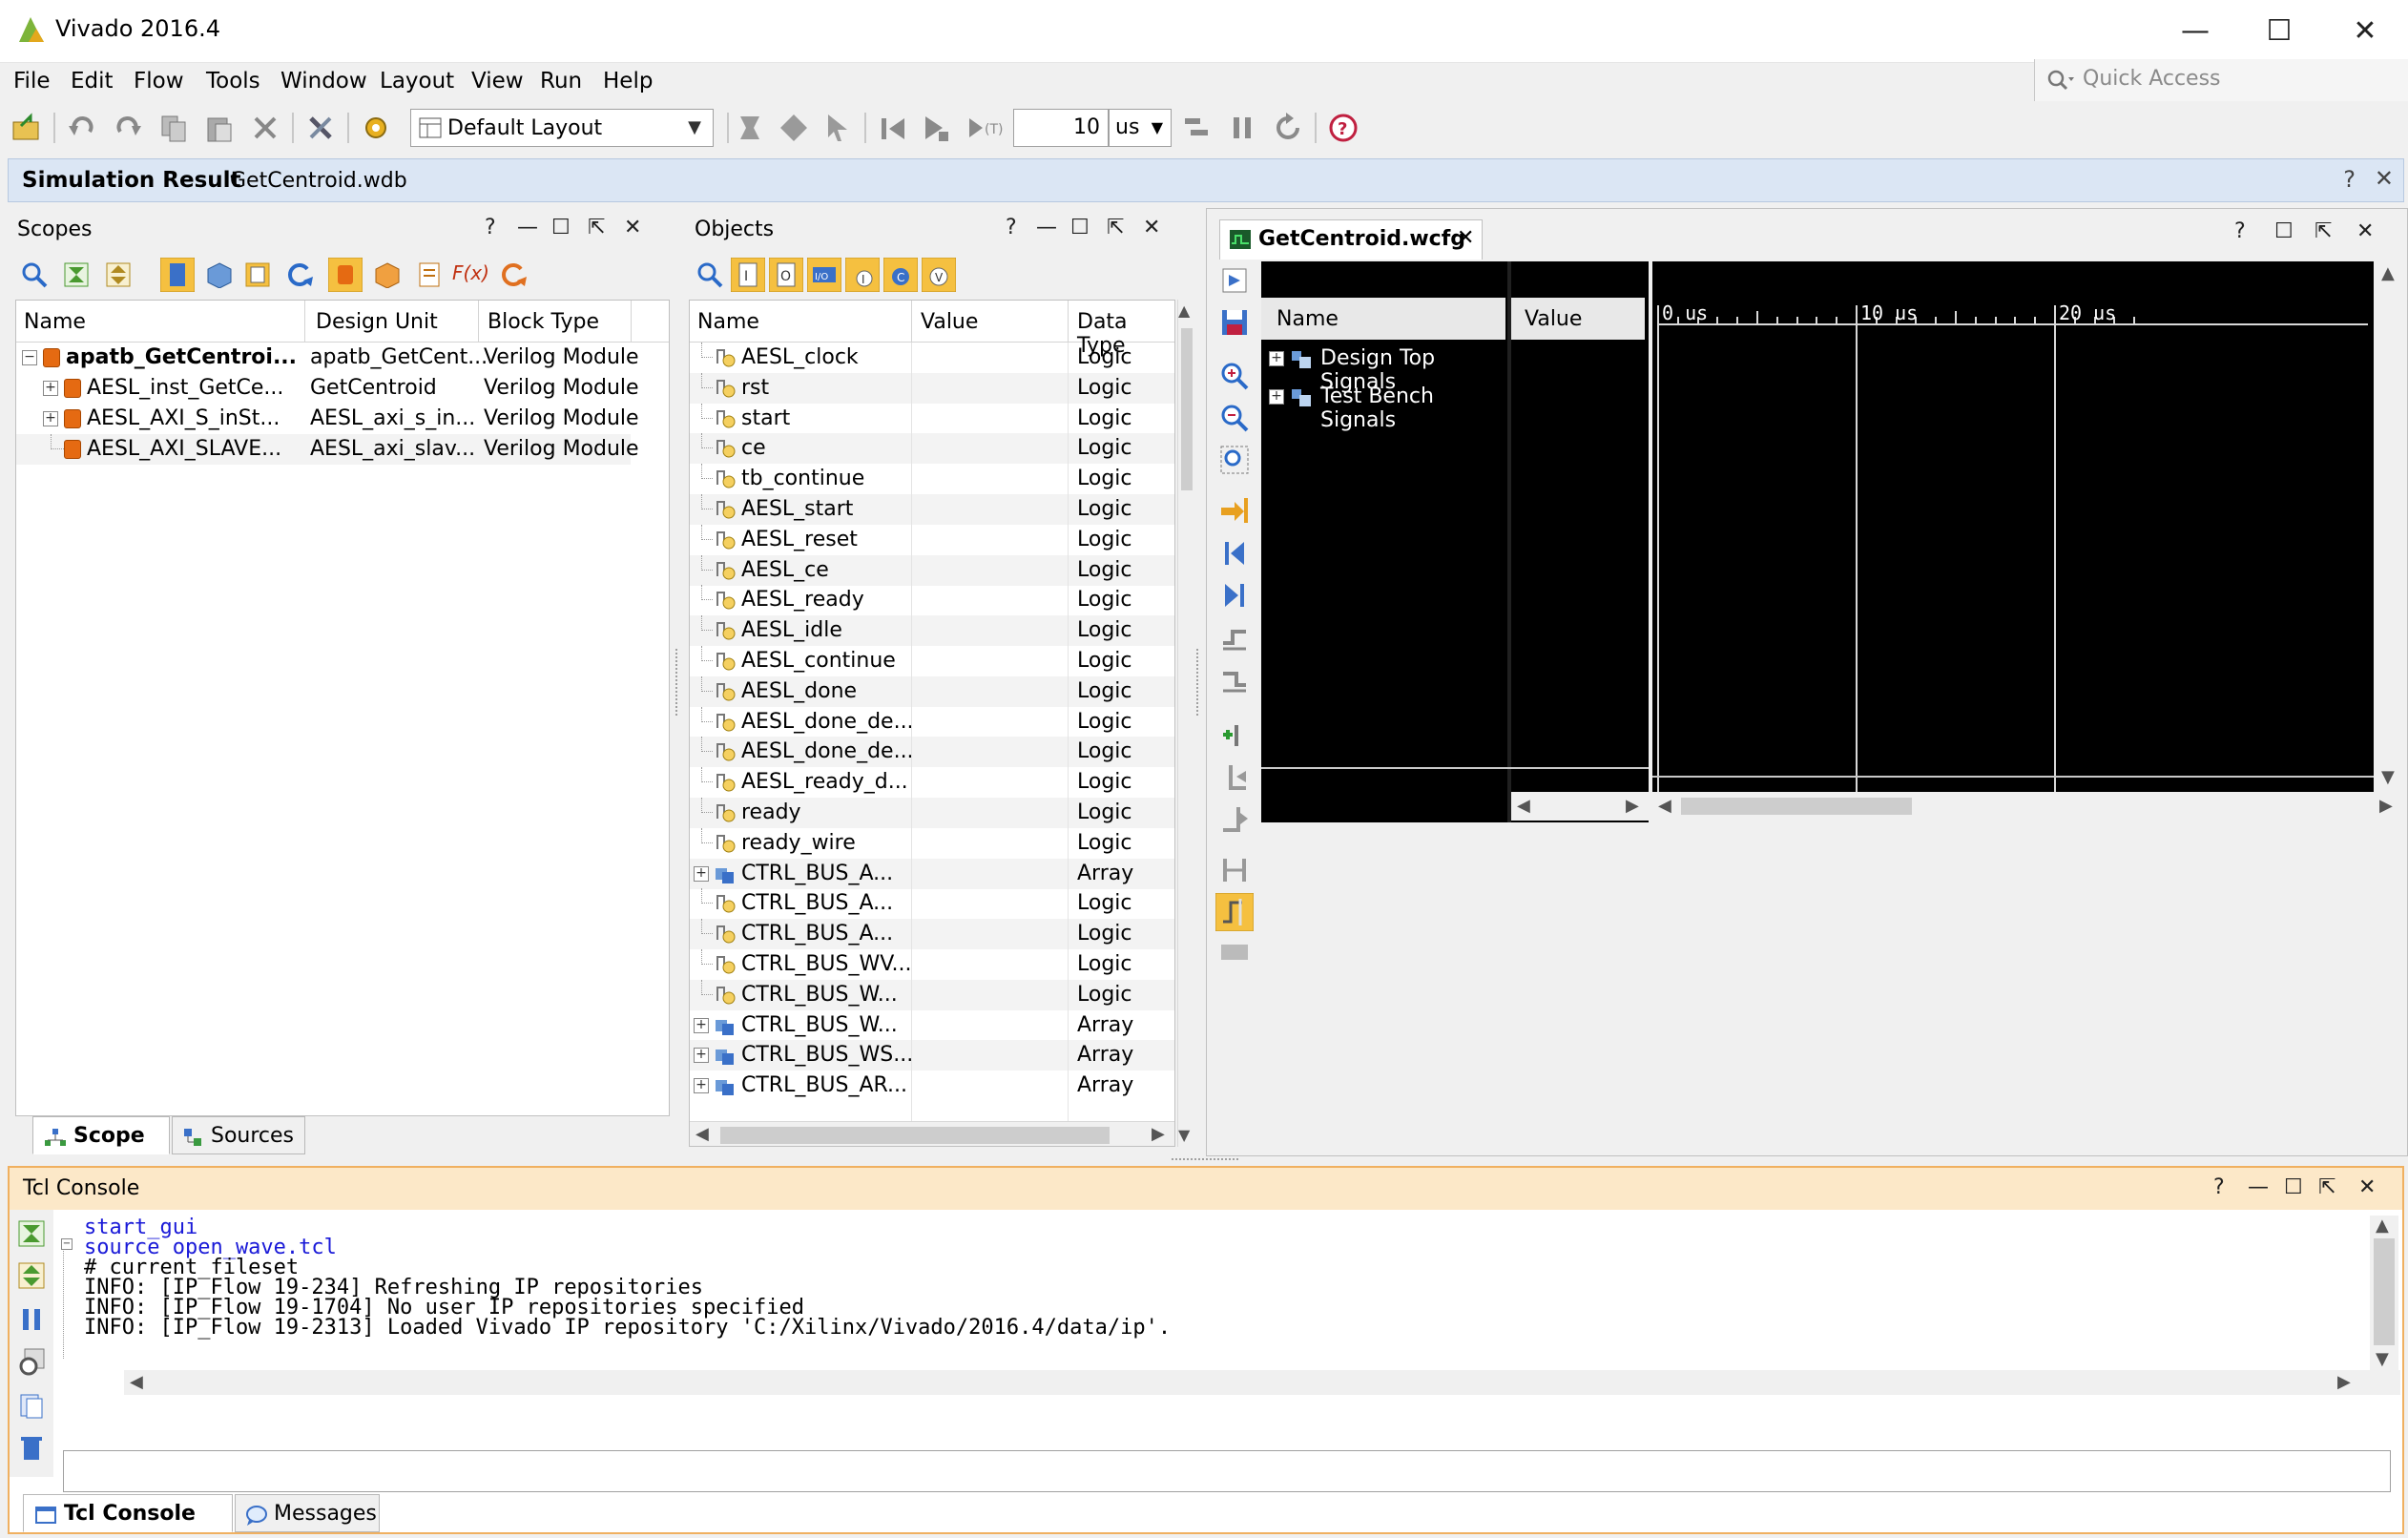  Describe the element at coordinates (1234, 818) in the screenshot. I see `next-marker-icon` at that location.